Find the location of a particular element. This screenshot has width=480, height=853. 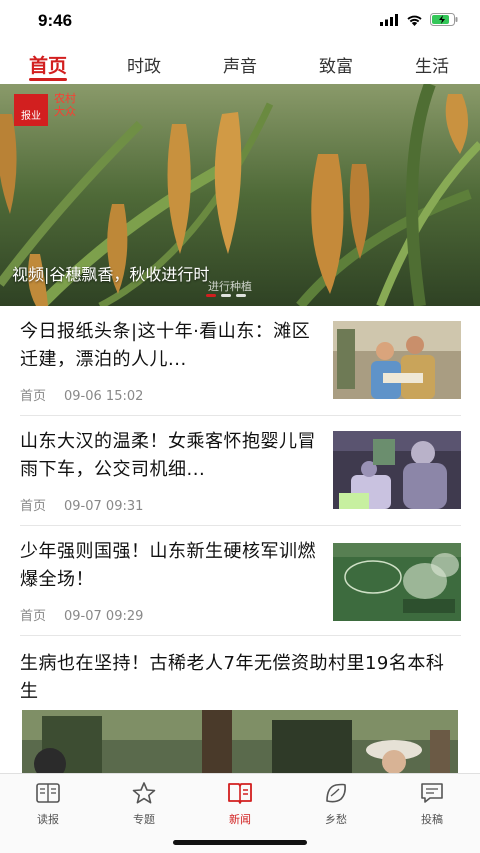

news-time: 09-07 09:31 is located at coordinates (104, 506).